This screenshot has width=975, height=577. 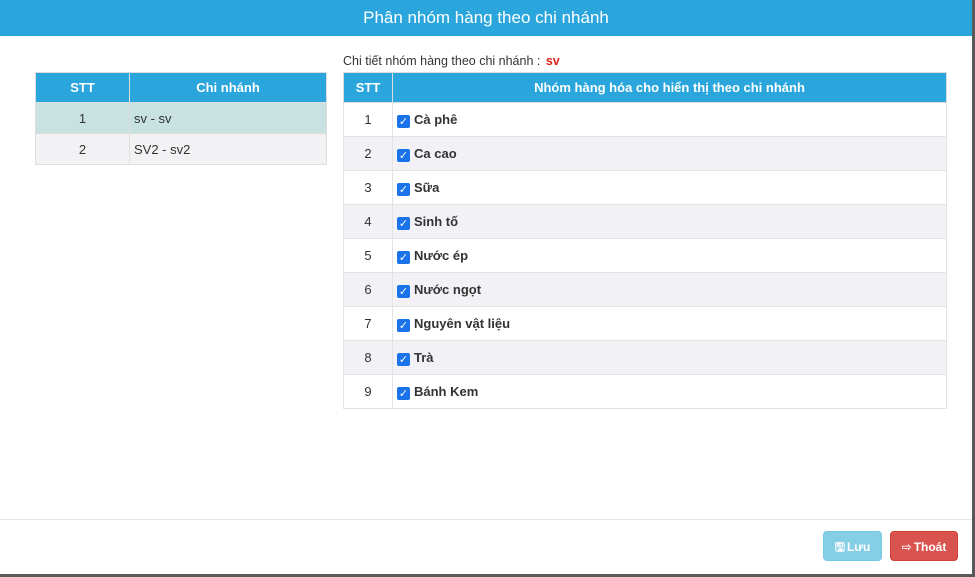 I want to click on branch-name: sv - sv, so click(x=228, y=118).